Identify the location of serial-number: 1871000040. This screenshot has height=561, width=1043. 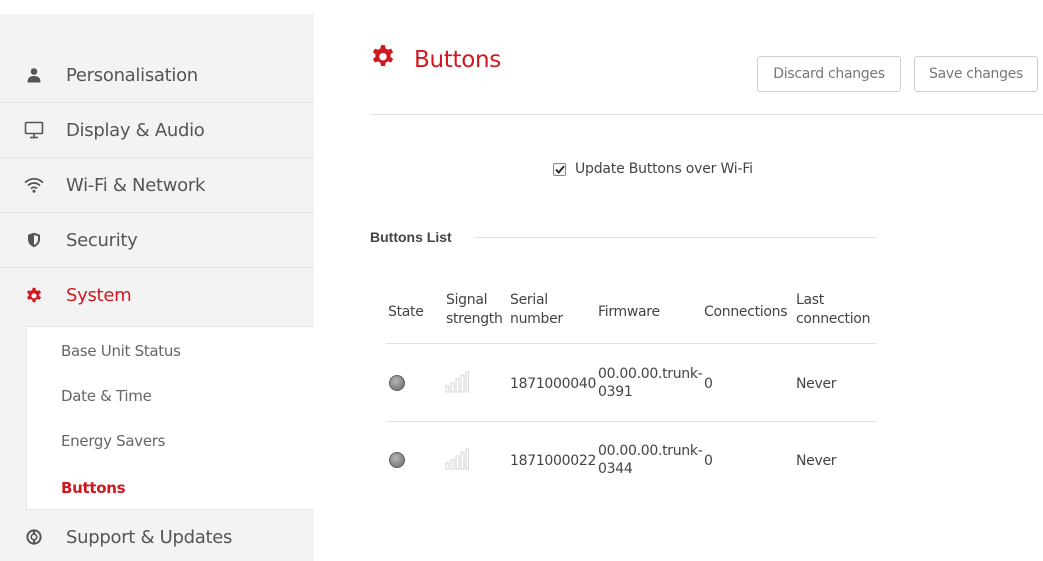
(553, 384).